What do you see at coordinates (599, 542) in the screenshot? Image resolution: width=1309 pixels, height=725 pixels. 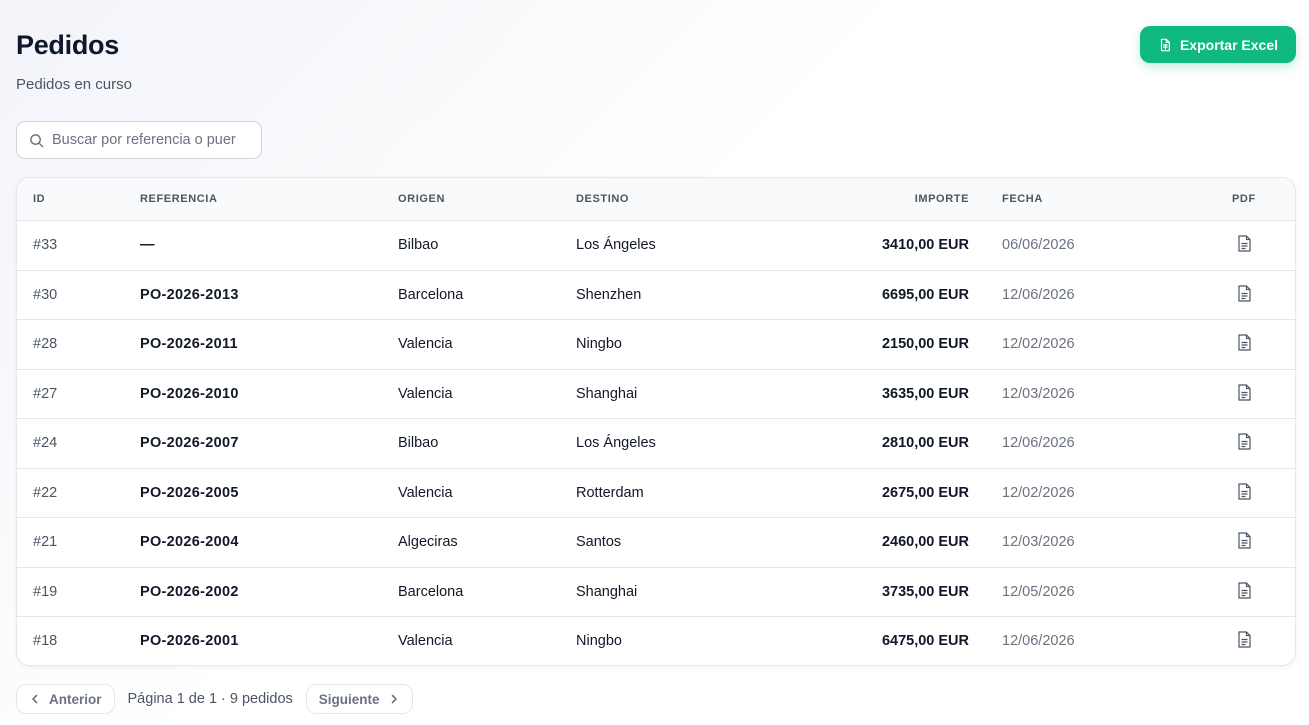 I see `order-destination: Santos` at bounding box center [599, 542].